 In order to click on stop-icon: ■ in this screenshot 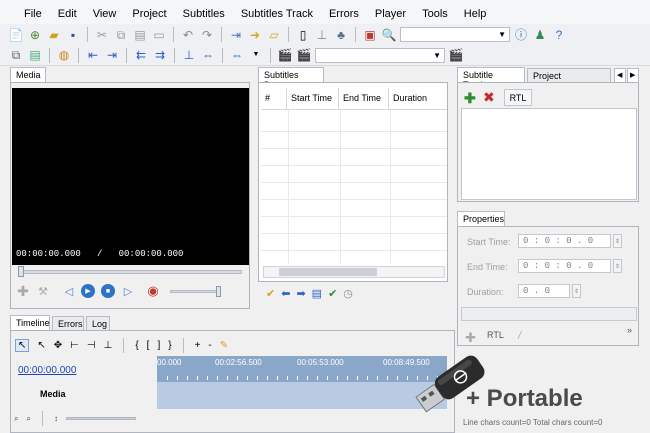, I will do `click(108, 291)`.